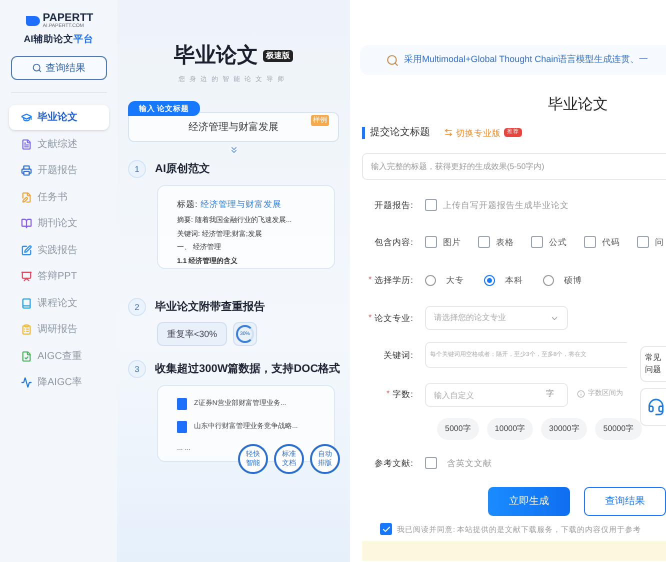  What do you see at coordinates (210, 307) in the screenshot?
I see `step-title: 毕业论文附带查重报告` at bounding box center [210, 307].